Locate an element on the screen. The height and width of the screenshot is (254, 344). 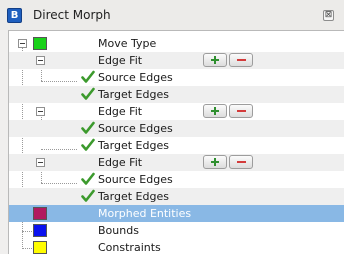
close-icon: ⊠ is located at coordinates (328, 15).